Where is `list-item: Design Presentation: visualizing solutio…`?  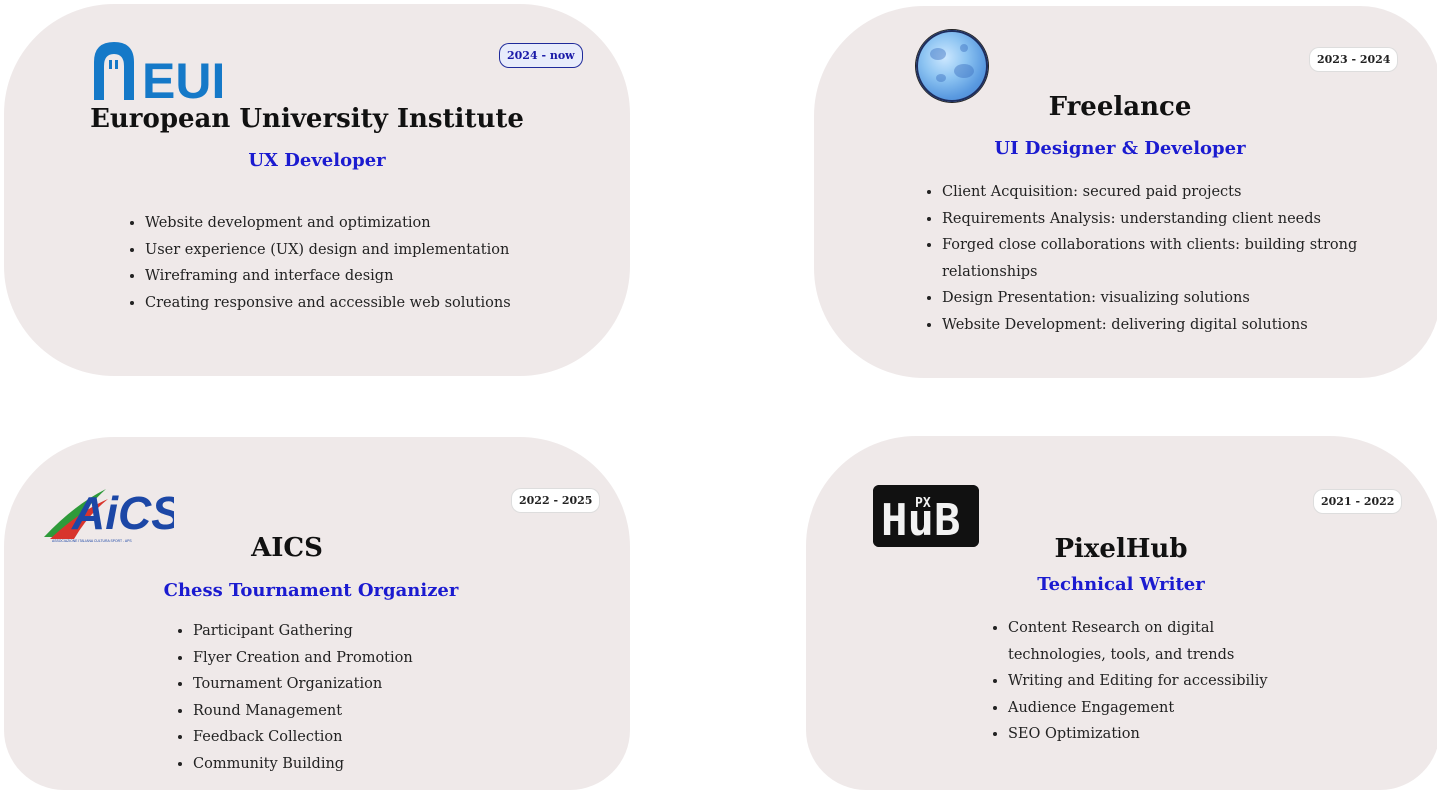 list-item: Design Presentation: visualizing solutio… is located at coordinates (1167, 298).